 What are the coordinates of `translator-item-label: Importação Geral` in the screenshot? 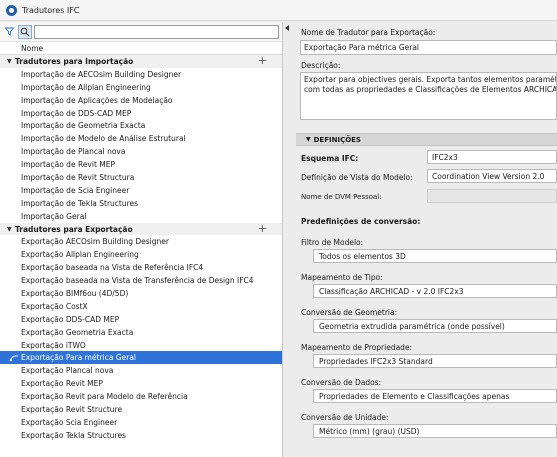 It's located at (54, 216).